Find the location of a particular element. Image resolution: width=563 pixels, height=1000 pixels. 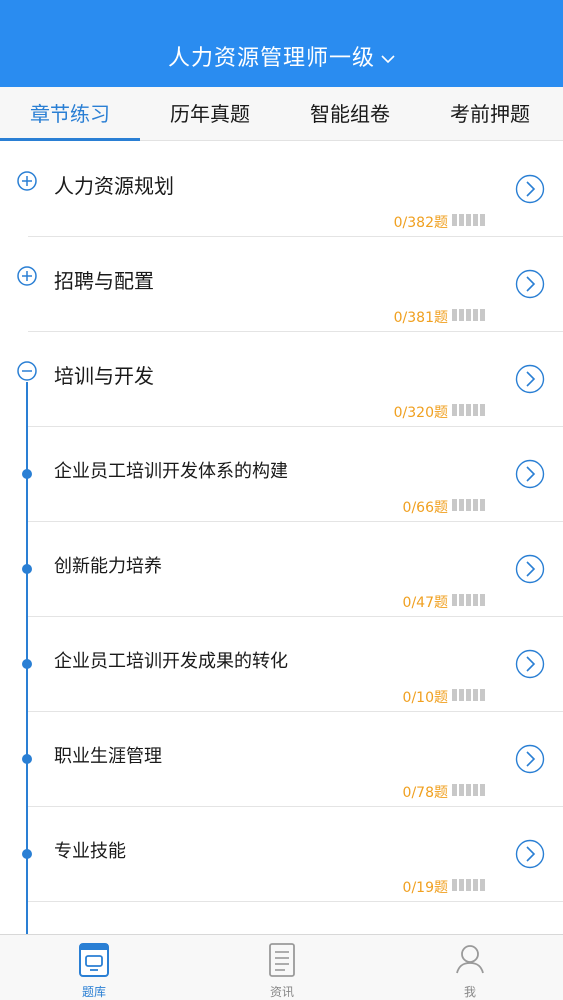

chapter-title: 招聘与配置 is located at coordinates (104, 281).